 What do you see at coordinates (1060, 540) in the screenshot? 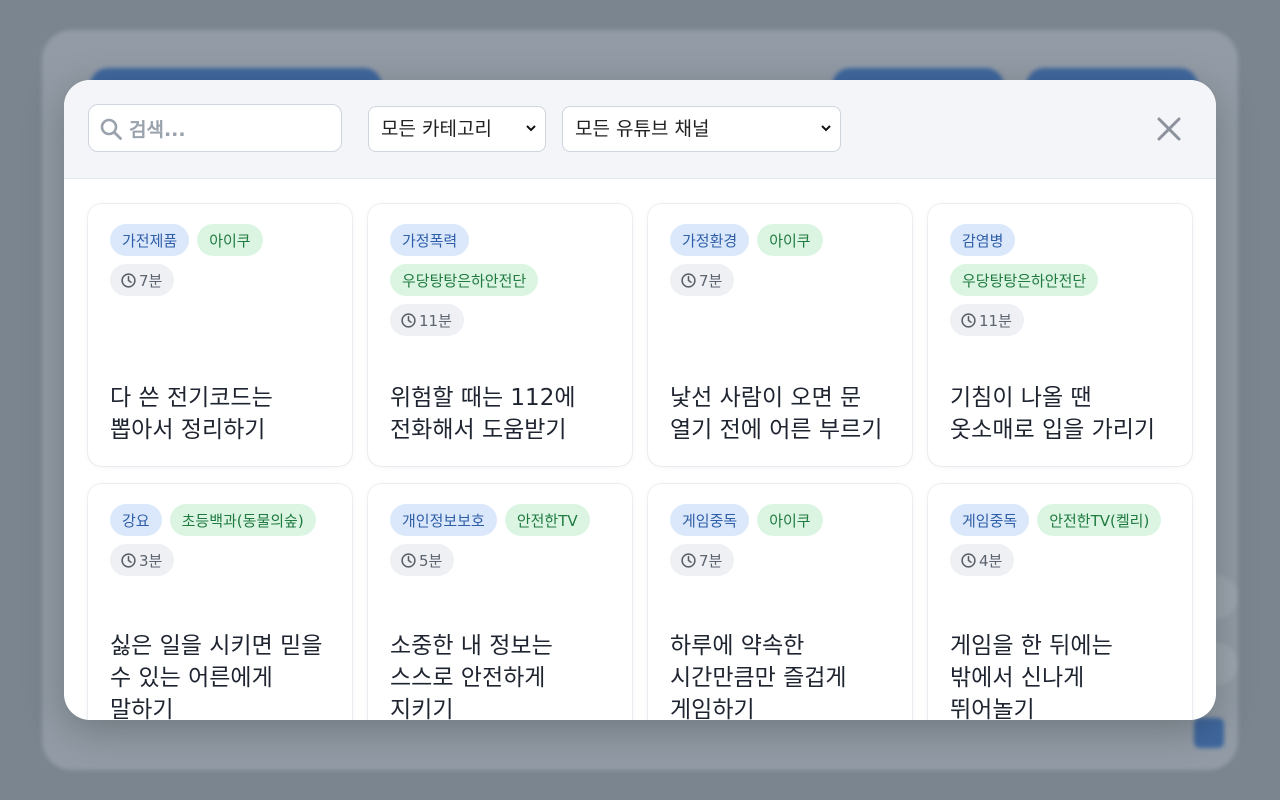
I see `card-tags: 게임중독 안전한TV(켈리) 4분` at bounding box center [1060, 540].